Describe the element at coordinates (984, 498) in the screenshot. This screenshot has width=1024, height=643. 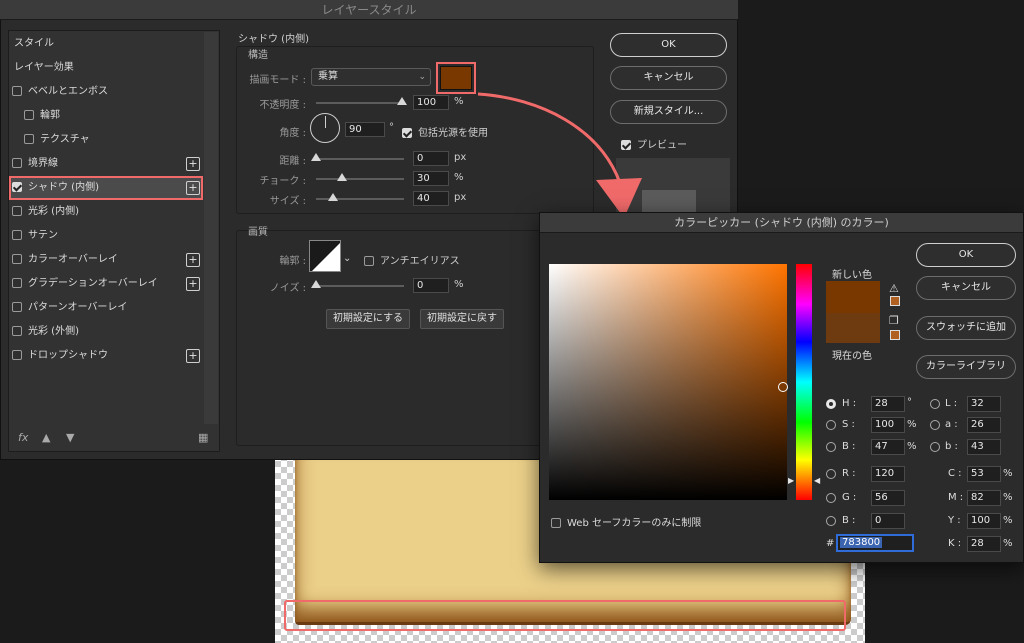
I see `m-field: 82` at that location.